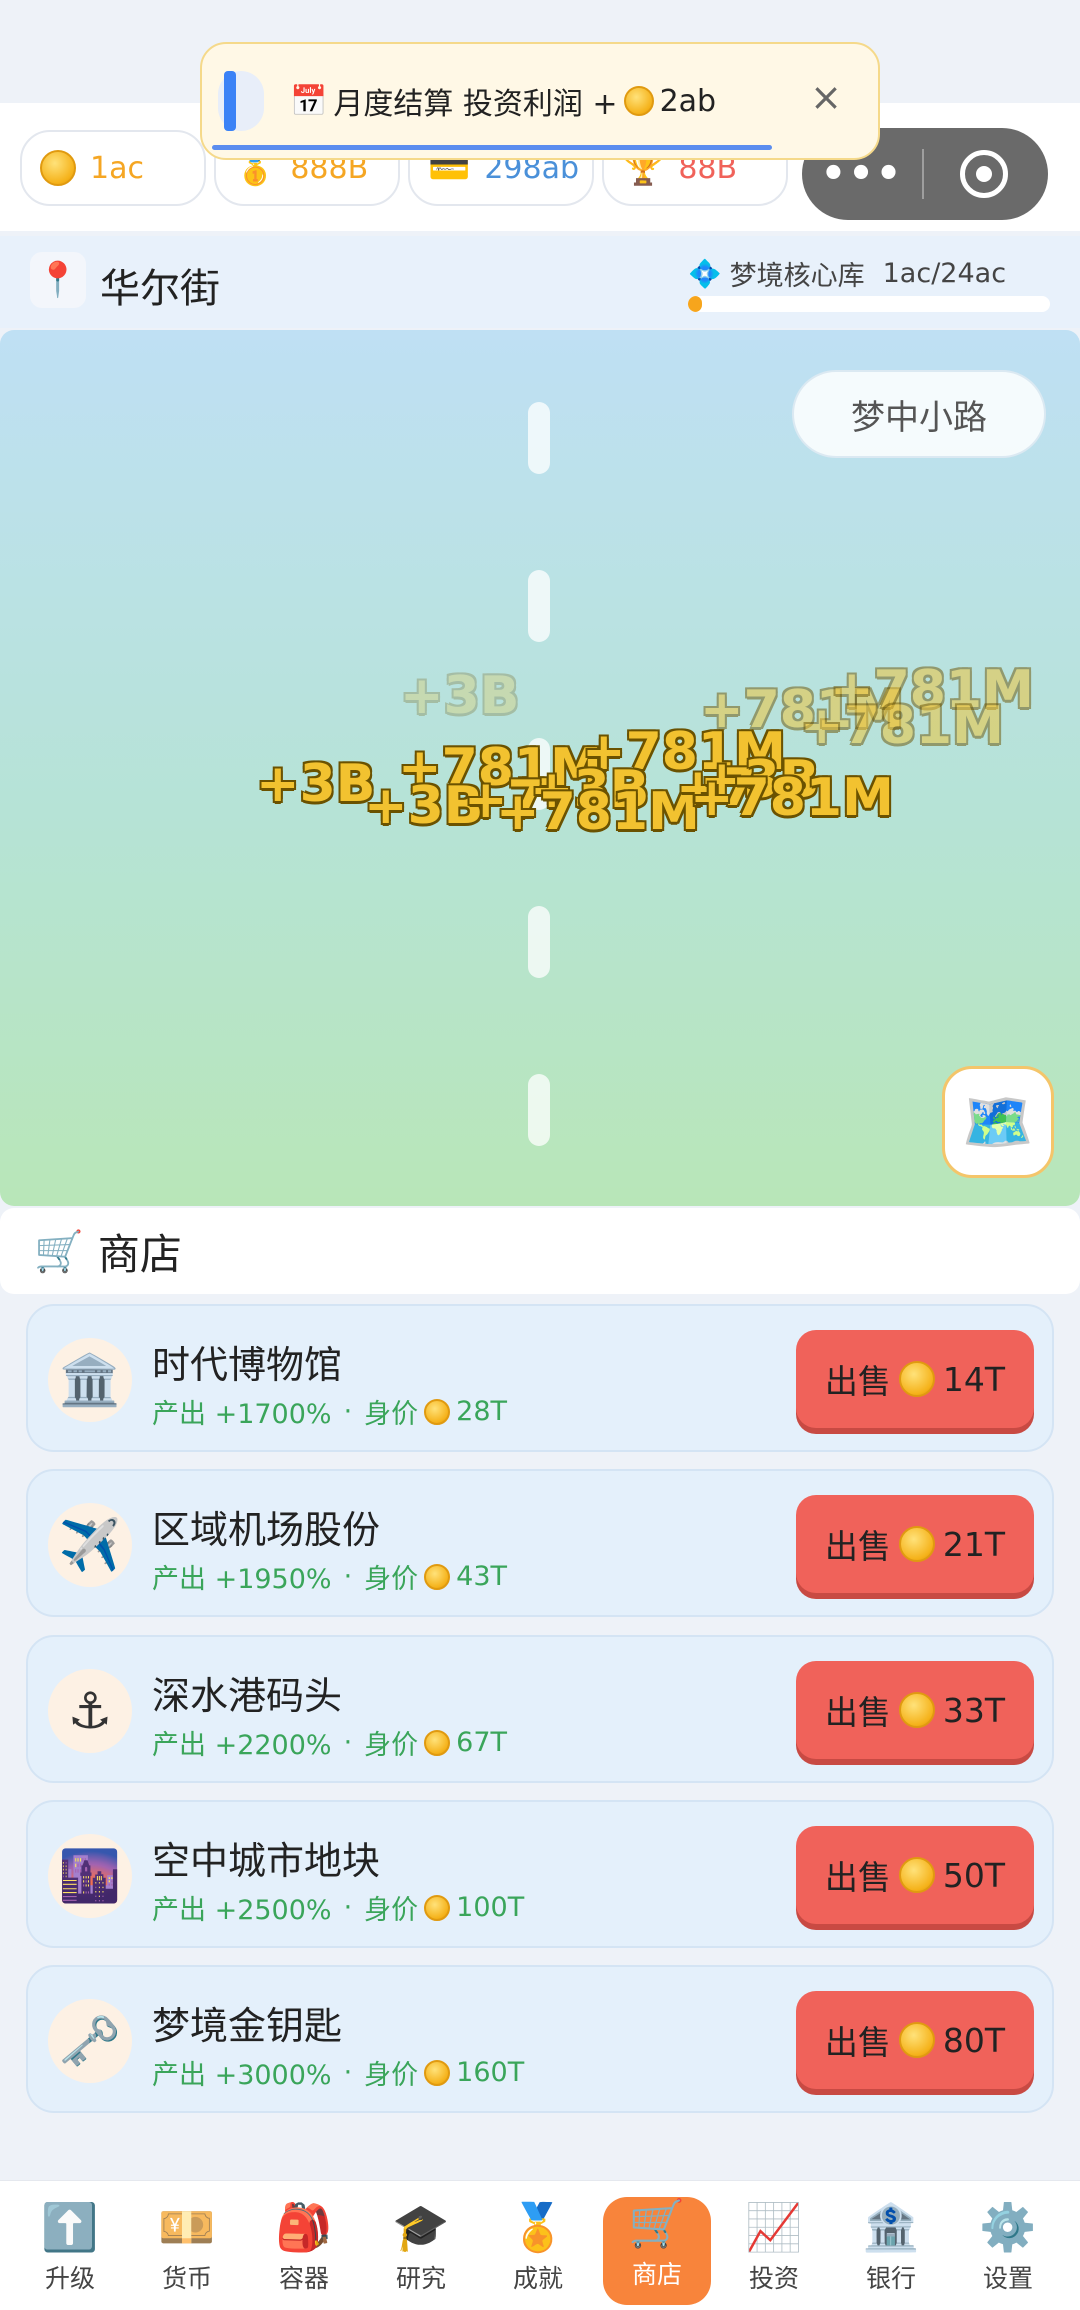 This screenshot has height=2310, width=1080. I want to click on nav-shop: 🛒 商店, so click(657, 2251).